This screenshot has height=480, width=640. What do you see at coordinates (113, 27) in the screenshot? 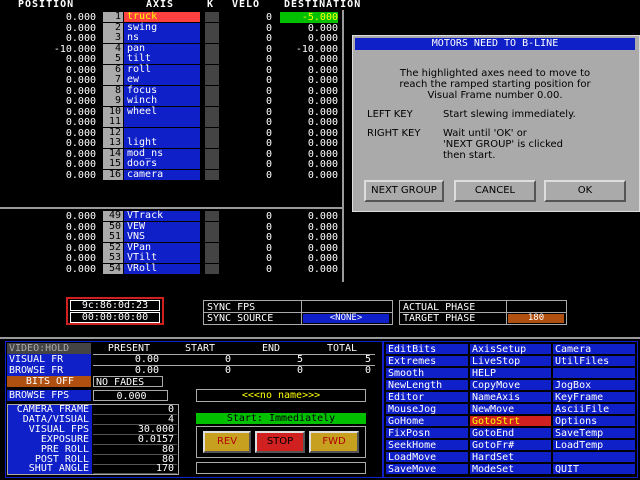
I see `axis-row-number: 2` at bounding box center [113, 27].